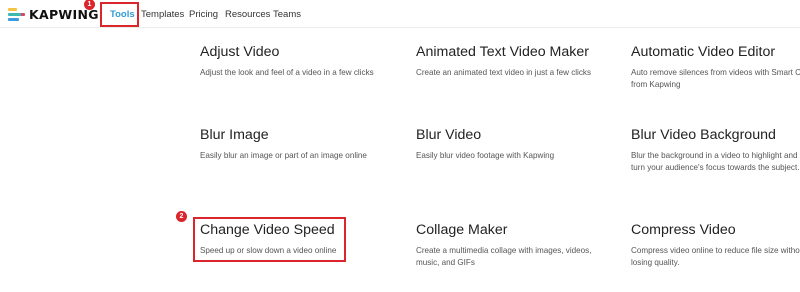  What do you see at coordinates (506, 135) in the screenshot?
I see `tool-title: Blur Video` at bounding box center [506, 135].